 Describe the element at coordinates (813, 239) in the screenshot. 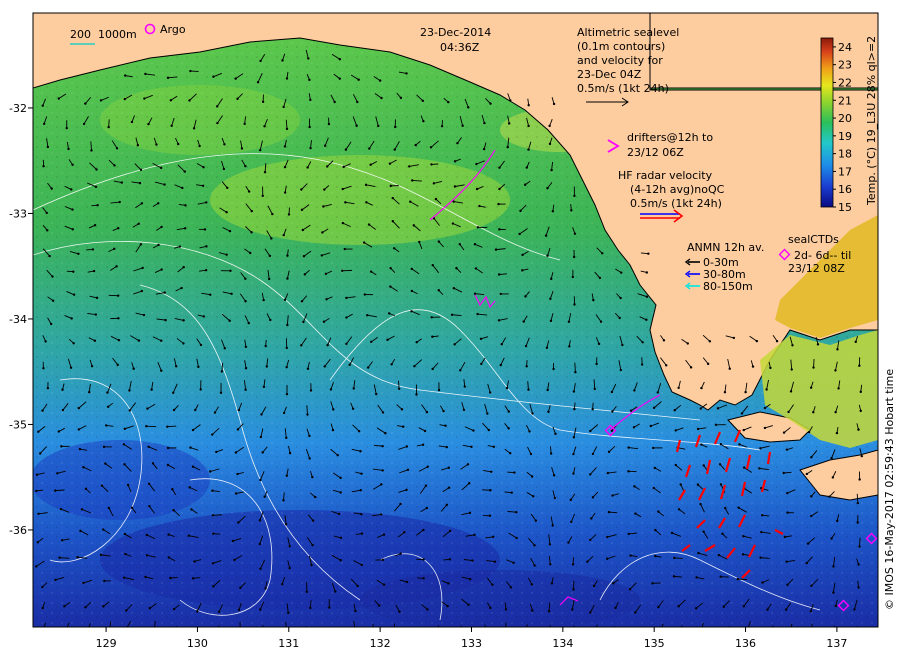

I see `seal-title: sealCTDs` at that location.